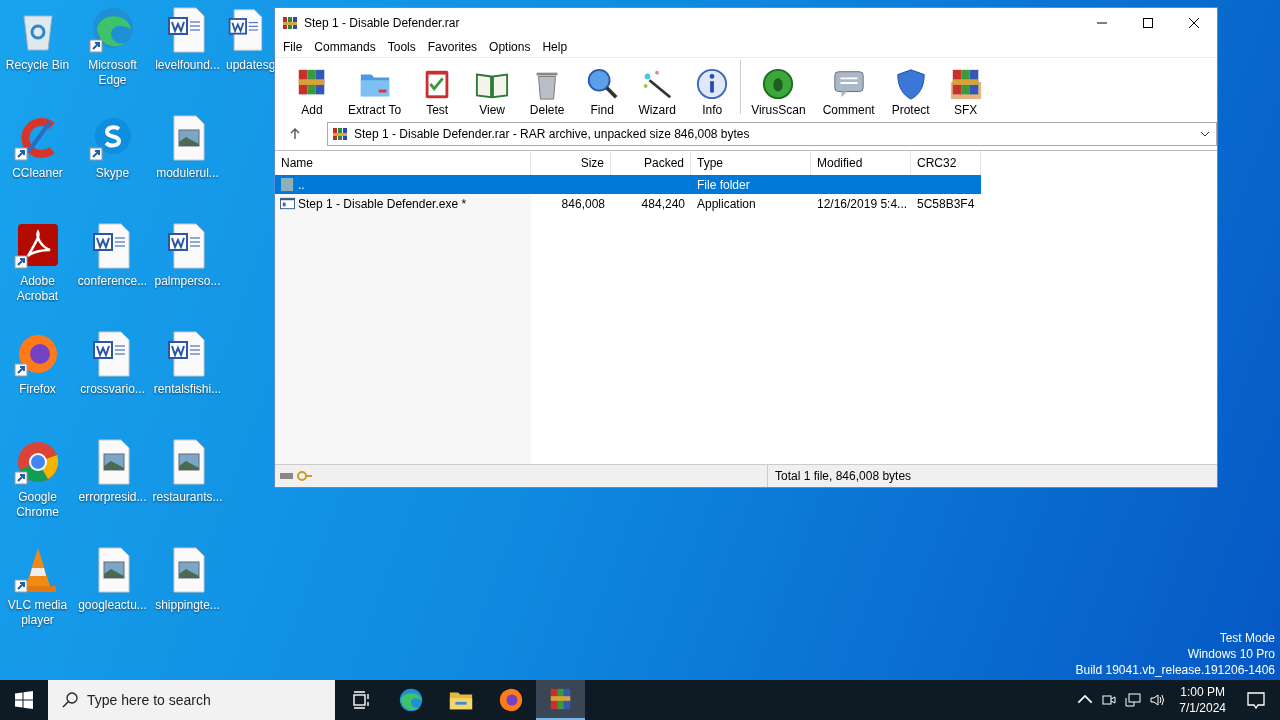 The width and height of the screenshot is (1280, 720). Describe the element at coordinates (1148, 22) in the screenshot. I see `maximize-icon` at that location.